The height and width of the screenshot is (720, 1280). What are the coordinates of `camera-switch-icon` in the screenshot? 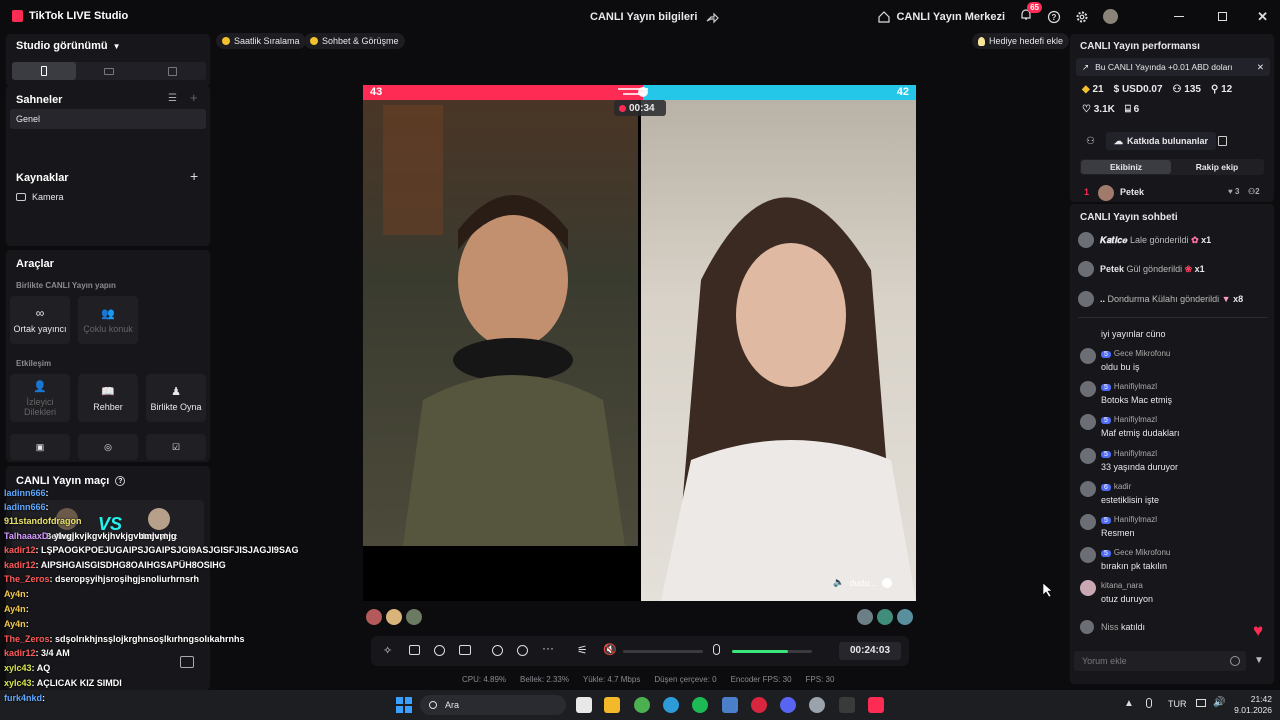 It's located at (522, 650).